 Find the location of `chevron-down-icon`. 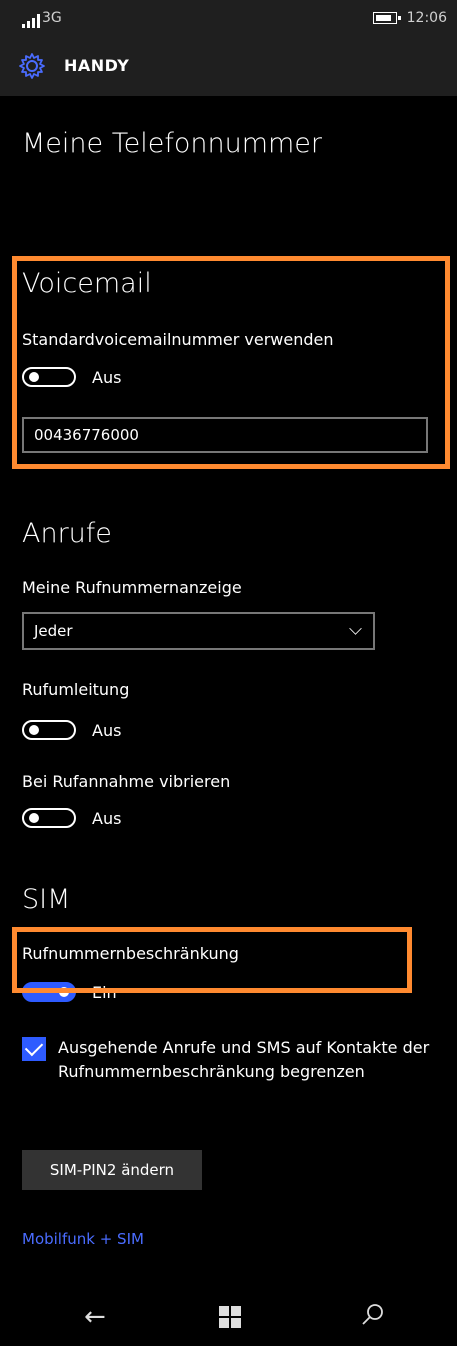

chevron-down-icon is located at coordinates (355, 628).